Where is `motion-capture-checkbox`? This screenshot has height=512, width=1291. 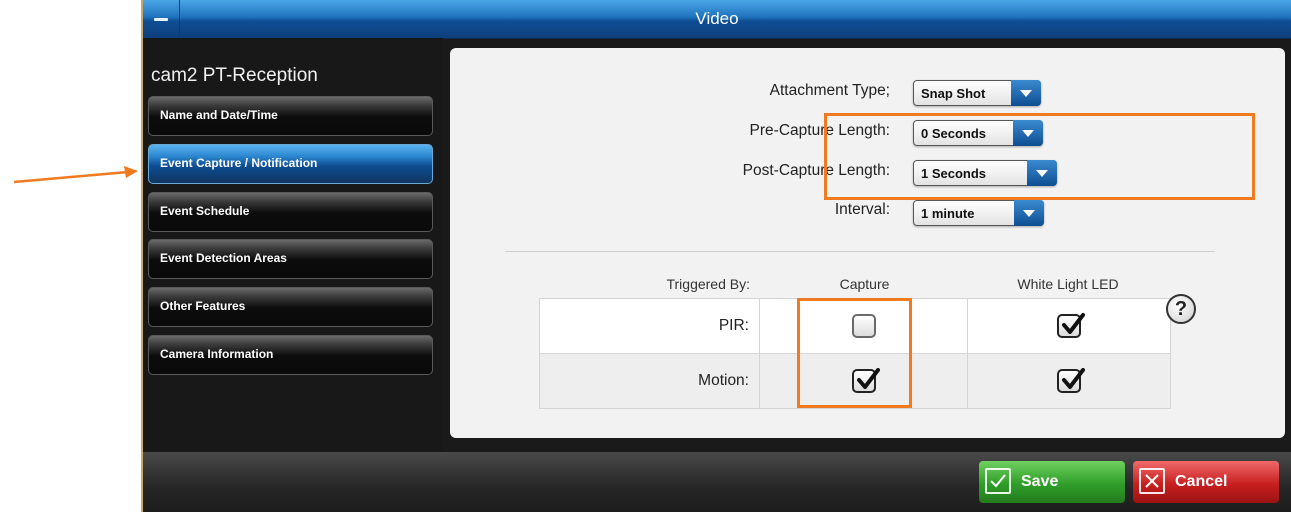
motion-capture-checkbox is located at coordinates (865, 380).